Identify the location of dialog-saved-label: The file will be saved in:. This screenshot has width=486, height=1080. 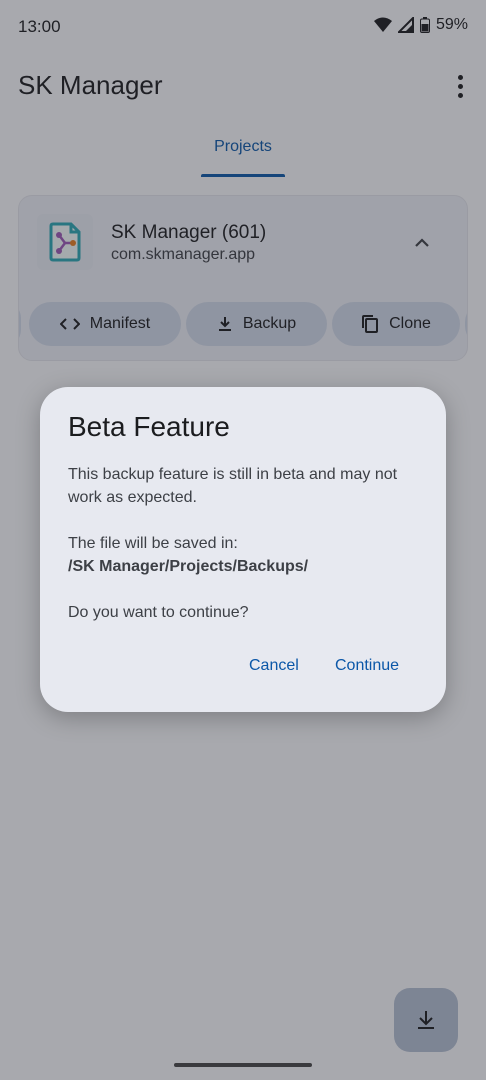
(153, 543).